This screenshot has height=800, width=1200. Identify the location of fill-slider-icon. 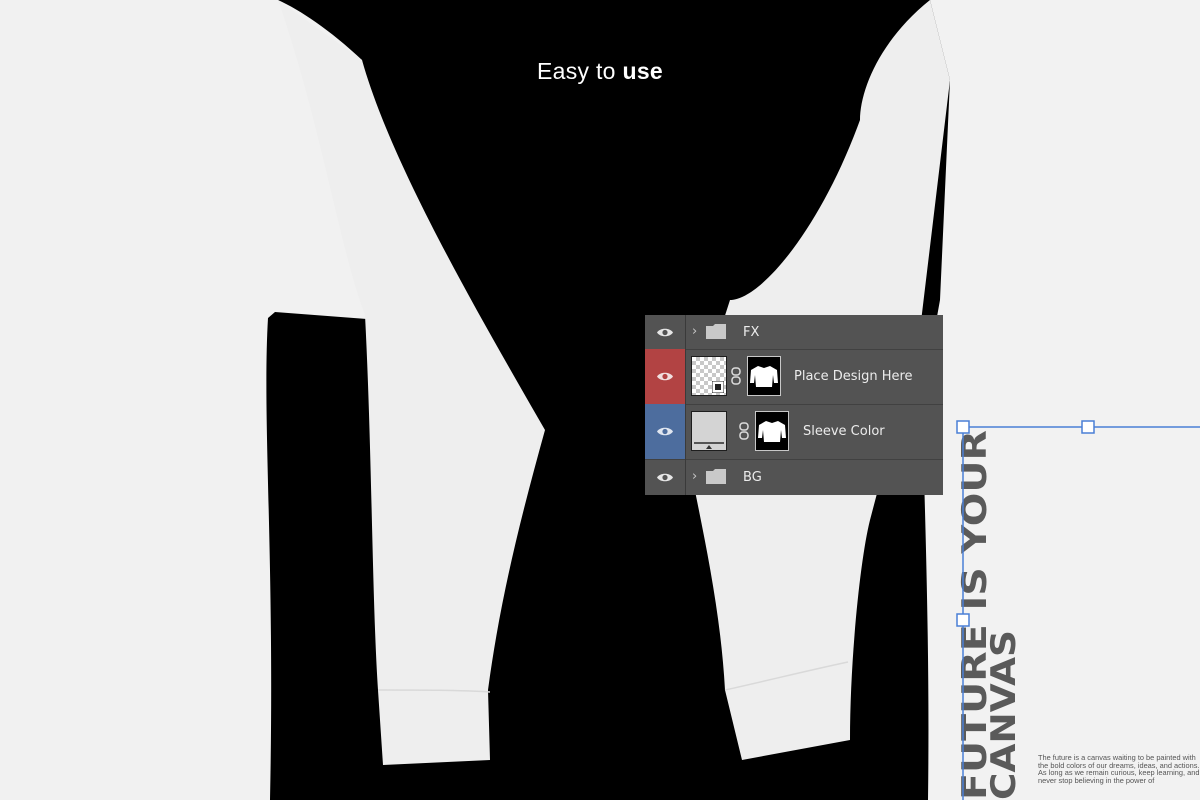
(709, 445).